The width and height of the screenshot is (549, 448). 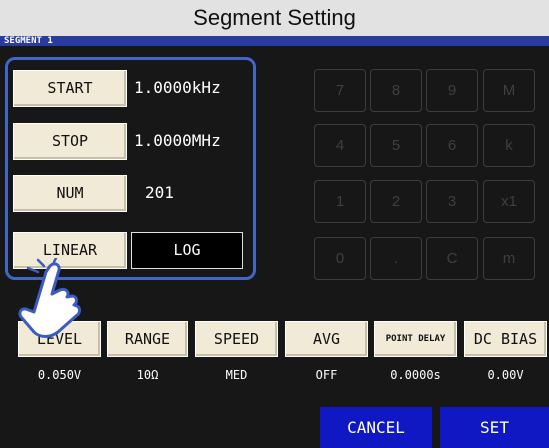 What do you see at coordinates (70, 141) in the screenshot?
I see `stop-button: STOP` at bounding box center [70, 141].